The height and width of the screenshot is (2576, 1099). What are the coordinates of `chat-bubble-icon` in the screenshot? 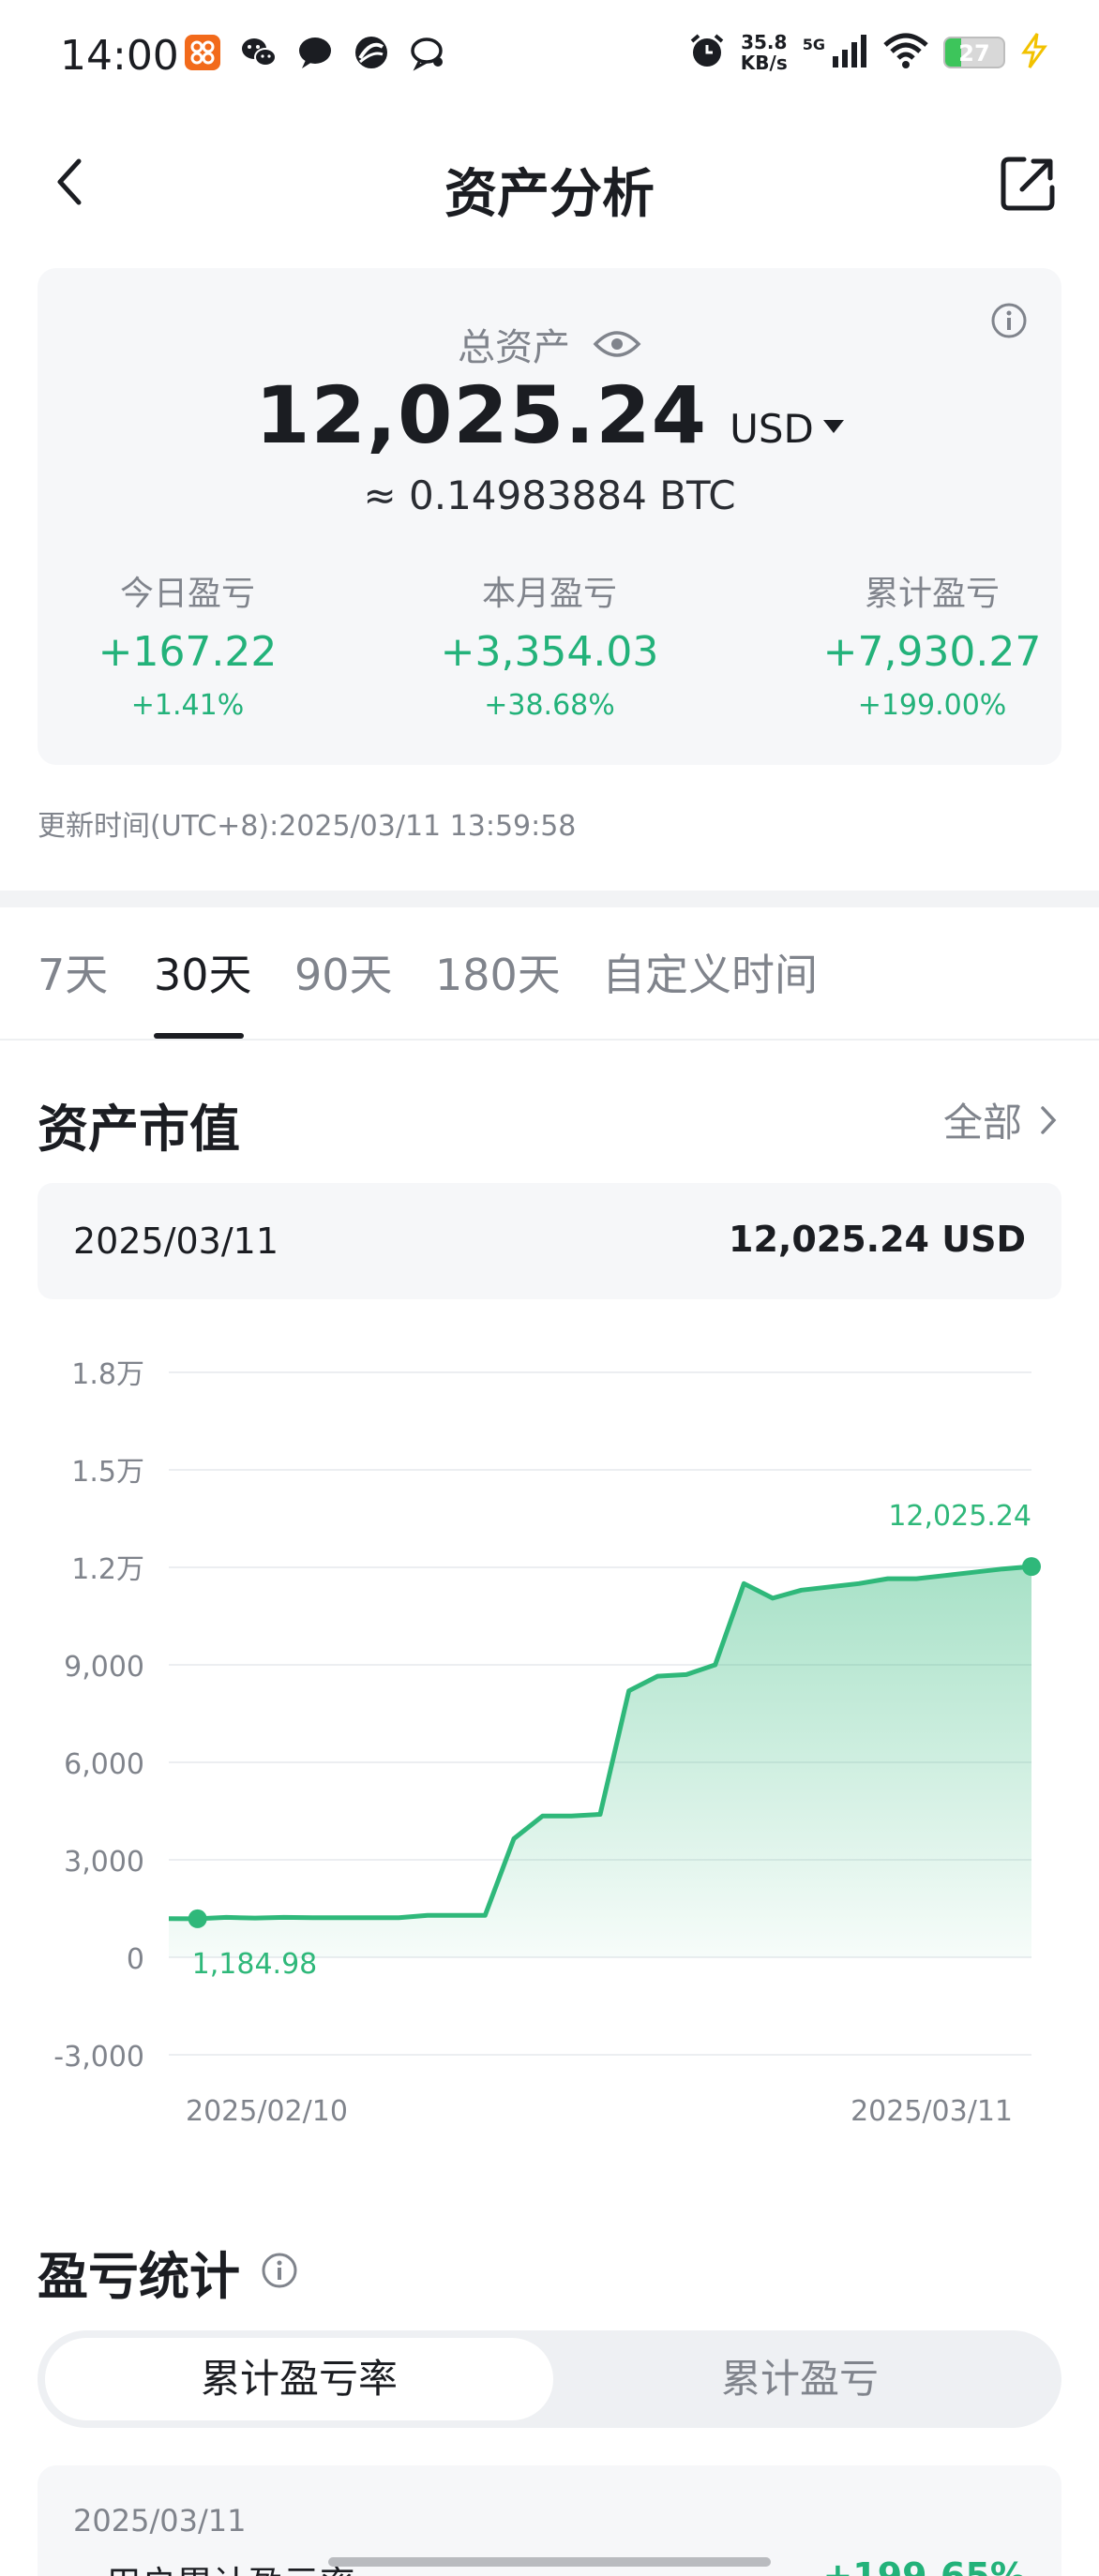 It's located at (315, 52).